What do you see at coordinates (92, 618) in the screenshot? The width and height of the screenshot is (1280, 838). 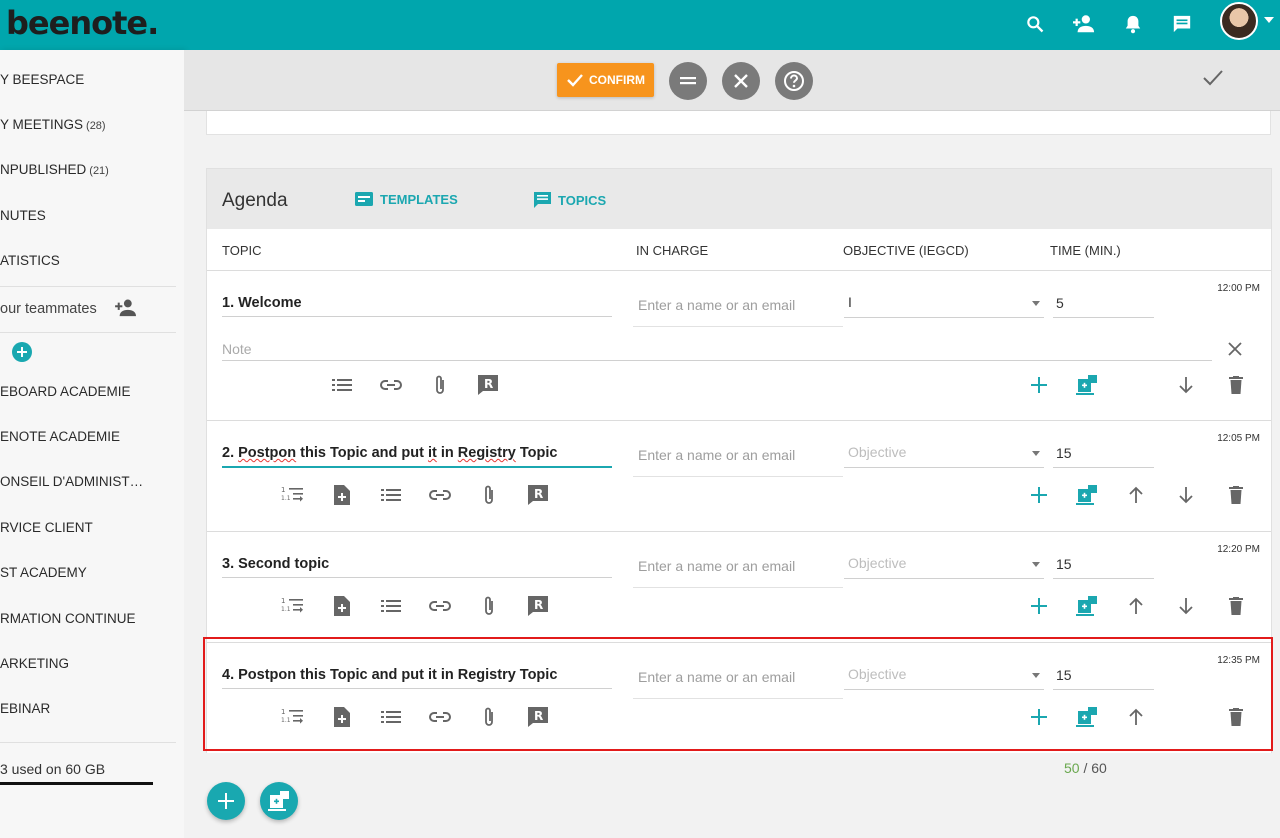 I see `sidebar-item-formation-continue: RMATION CONTINUE` at bounding box center [92, 618].